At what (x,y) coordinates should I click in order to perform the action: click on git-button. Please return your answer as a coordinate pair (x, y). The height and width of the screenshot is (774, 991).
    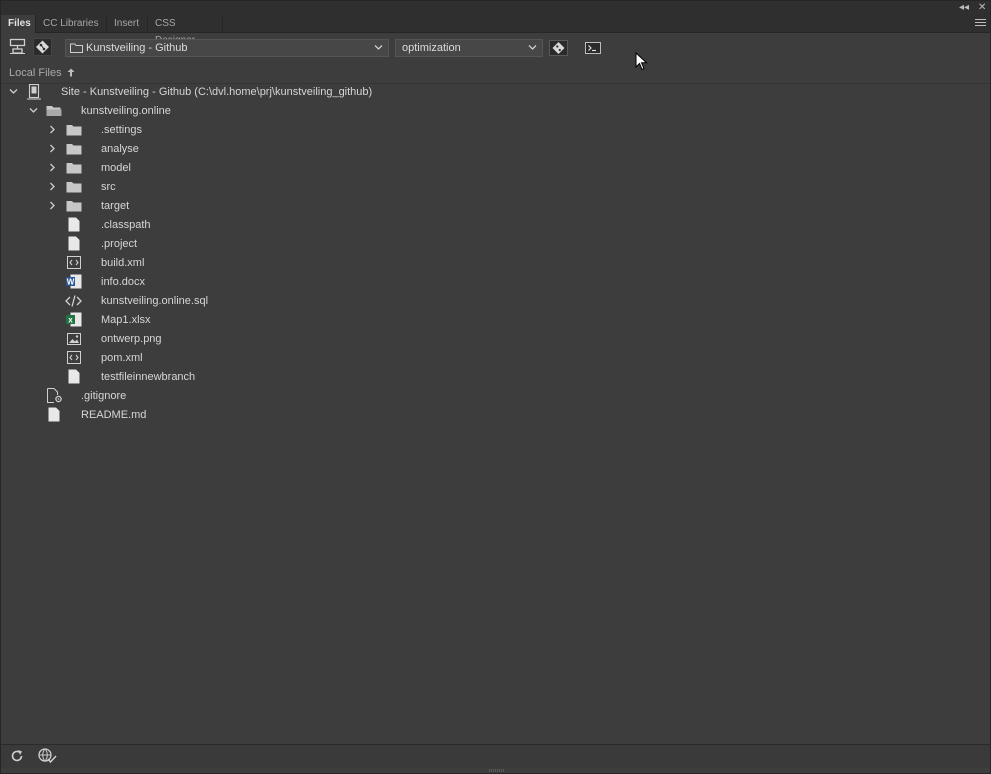
    Looking at the image, I should click on (42, 47).